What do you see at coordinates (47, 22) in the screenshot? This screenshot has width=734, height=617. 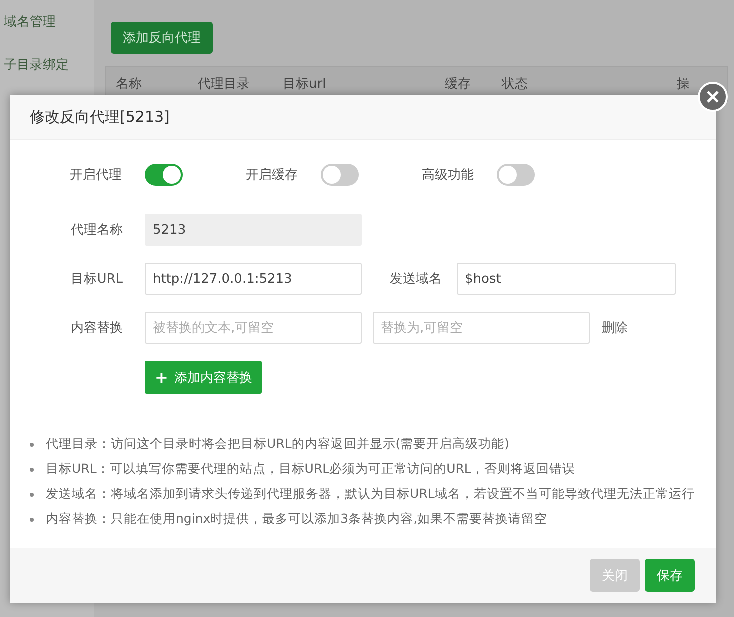 I see `sidebar-item: 域名管理` at bounding box center [47, 22].